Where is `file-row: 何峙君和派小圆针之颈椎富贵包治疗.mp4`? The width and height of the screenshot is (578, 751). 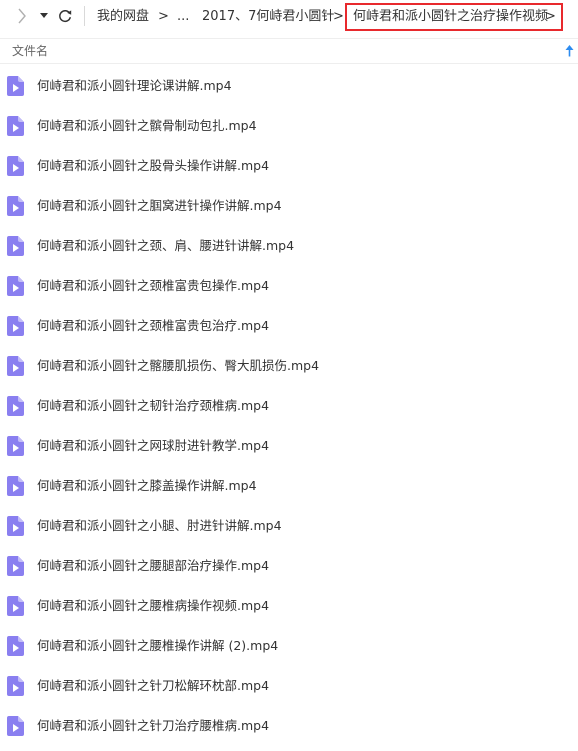
file-row: 何峙君和派小圆针之颈椎富贵包治疗.mp4 is located at coordinates (289, 326).